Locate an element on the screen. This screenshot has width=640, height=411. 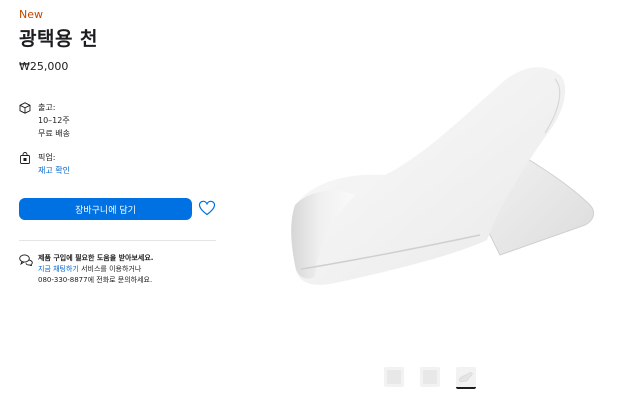
delivery-info: 출고: 10–12주 무료 배송 is located at coordinates (44, 120).